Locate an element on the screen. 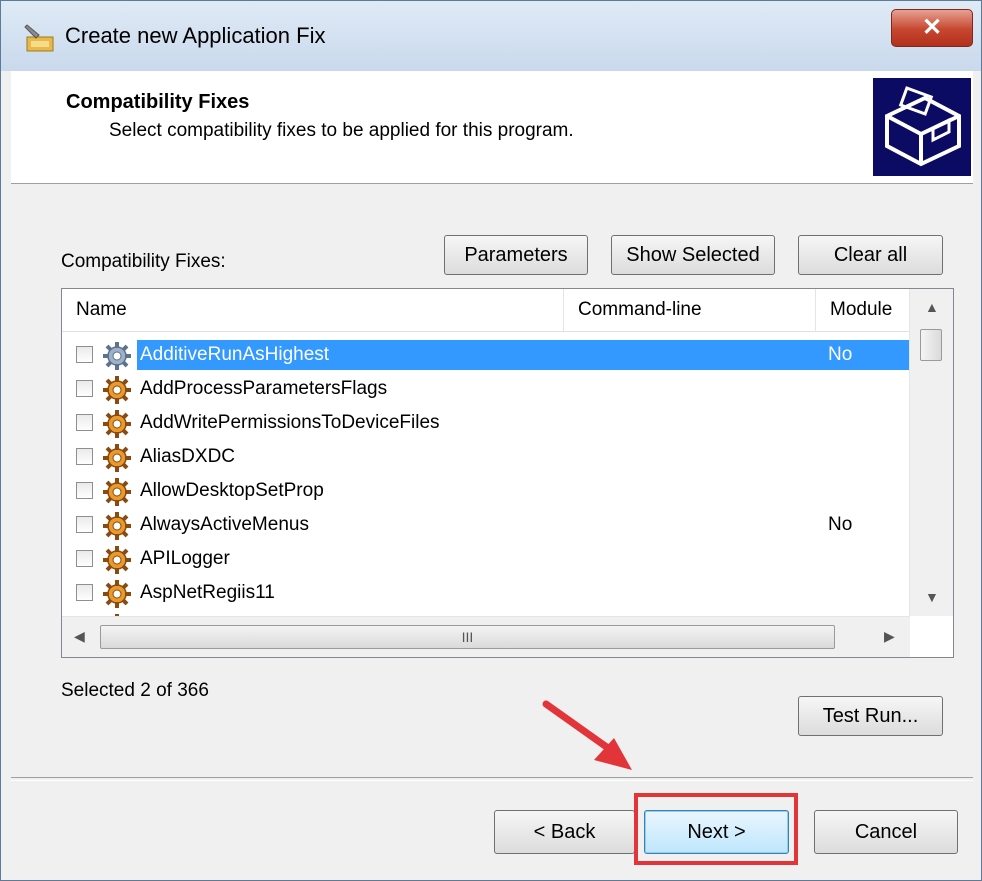 The height and width of the screenshot is (881, 982). fix-name: AliasDXDC is located at coordinates (188, 456).